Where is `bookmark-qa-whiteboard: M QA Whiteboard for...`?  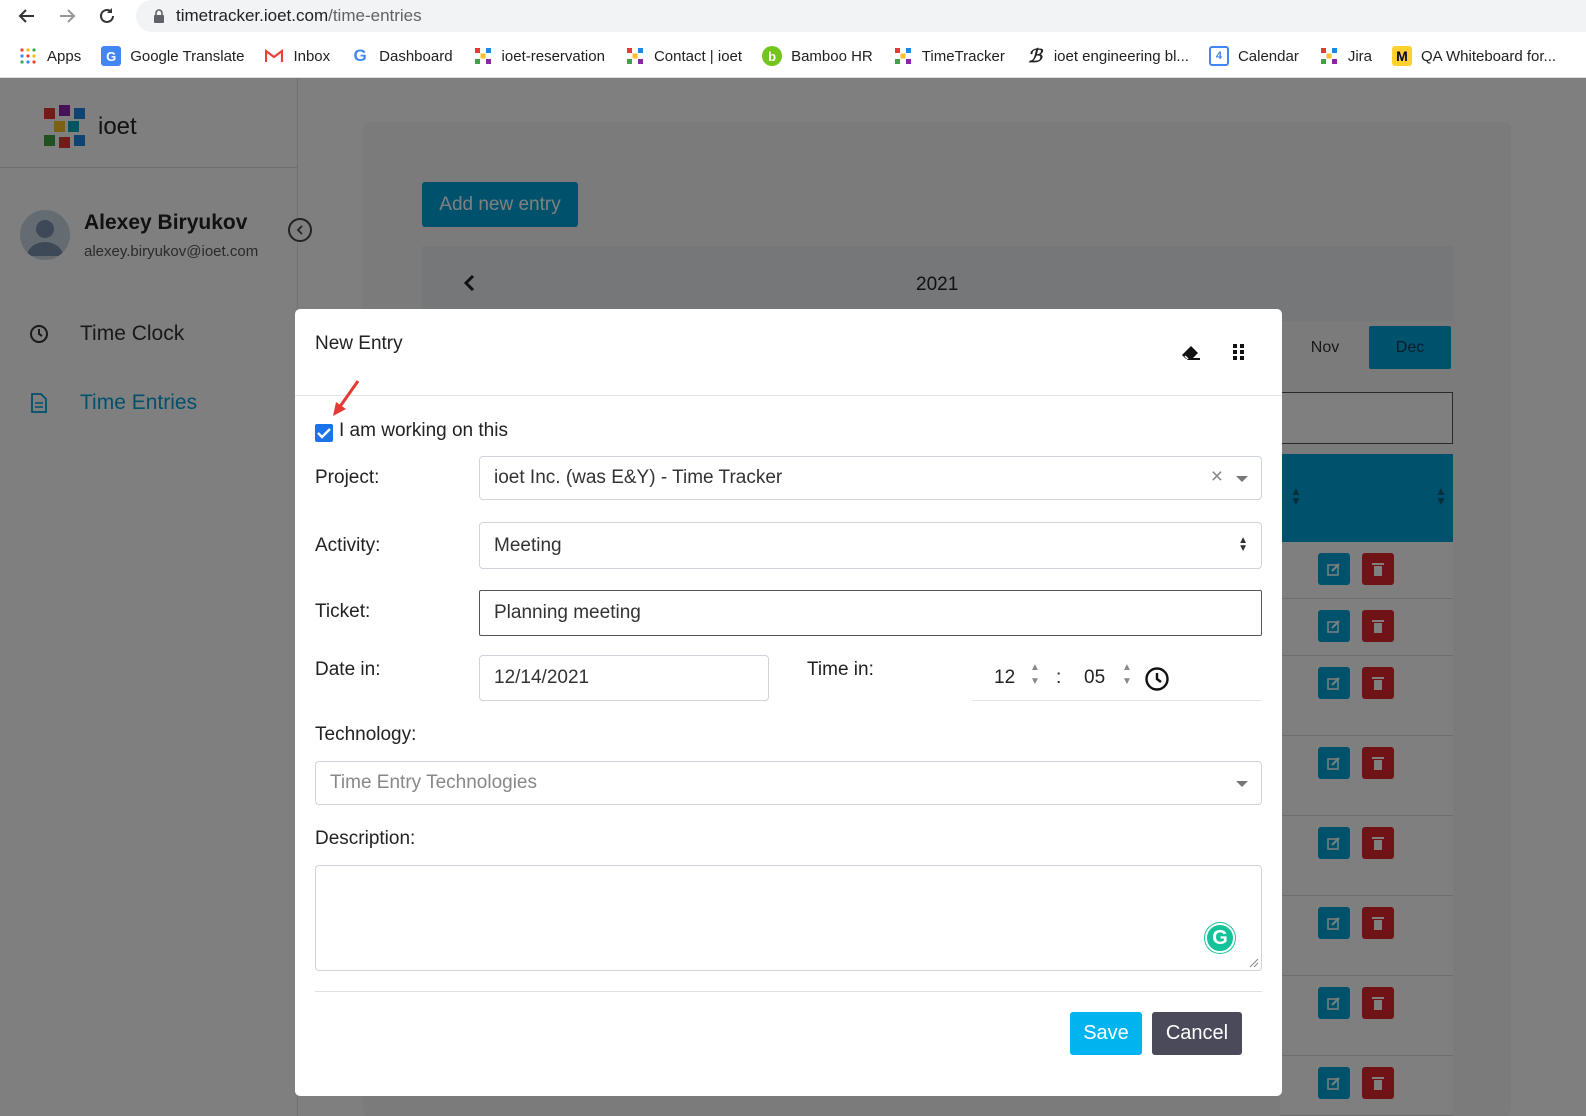 bookmark-qa-whiteboard: M QA Whiteboard for... is located at coordinates (1474, 56).